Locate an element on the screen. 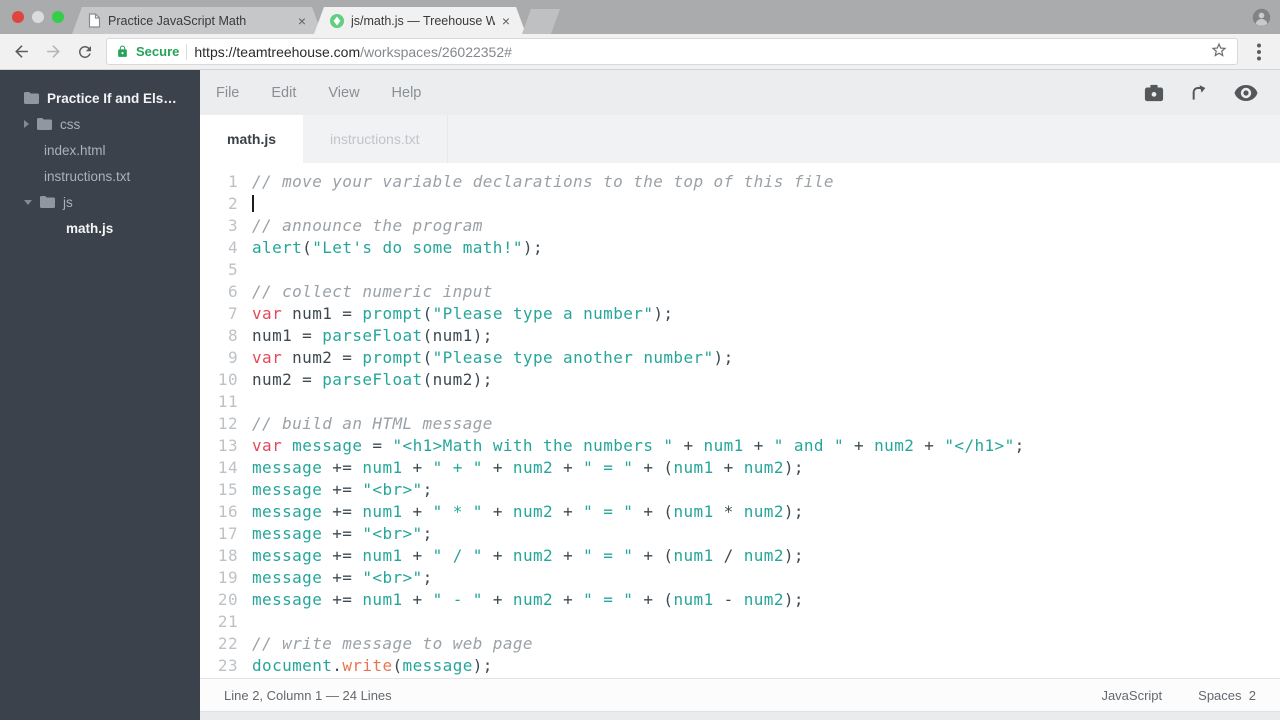 The height and width of the screenshot is (720, 1280). code-line: 6 // collect numeric input is located at coordinates (740, 292).